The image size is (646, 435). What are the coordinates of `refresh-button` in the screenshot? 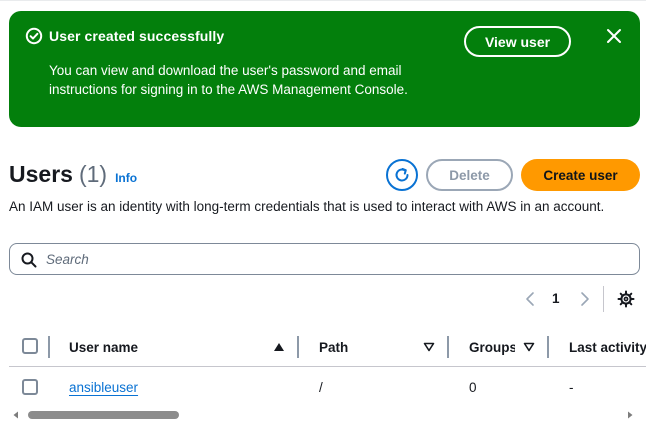 It's located at (402, 175).